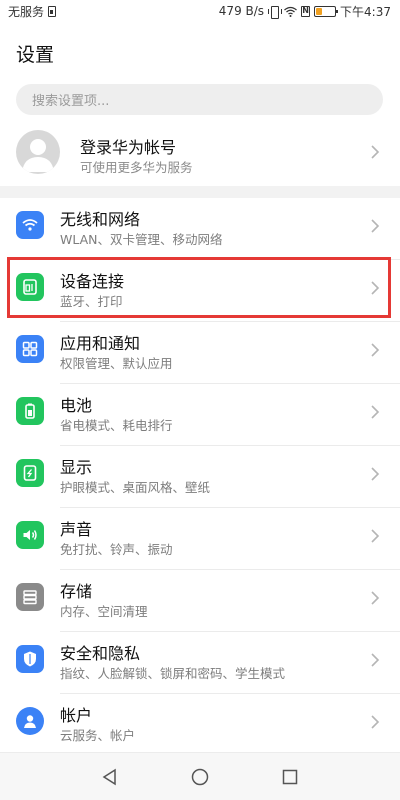 The image size is (400, 800). Describe the element at coordinates (241, 11) in the screenshot. I see `network-speed: 479 B/s` at that location.